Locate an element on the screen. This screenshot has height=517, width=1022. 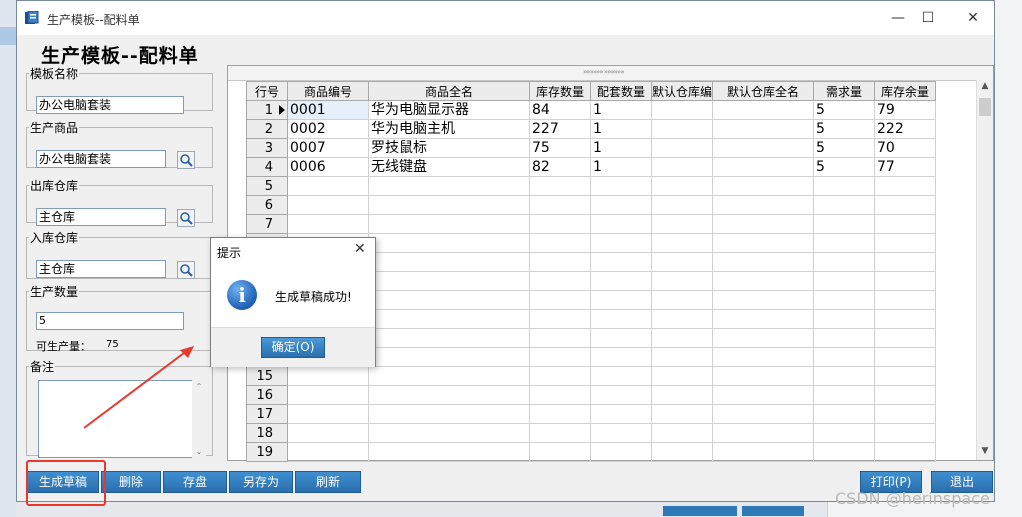
table-row: 1 0001 华为电脑显示器 84 1 5 79 is located at coordinates (591, 110).